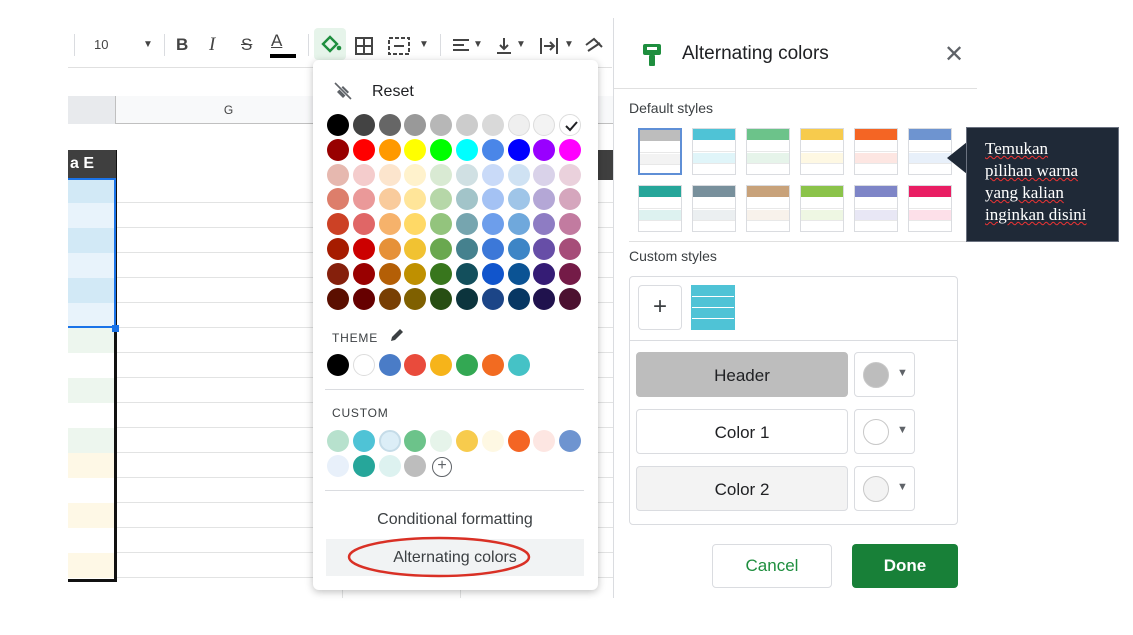 Image resolution: width=1133 pixels, height=635 pixels. I want to click on custom-style-swatch, so click(713, 307).